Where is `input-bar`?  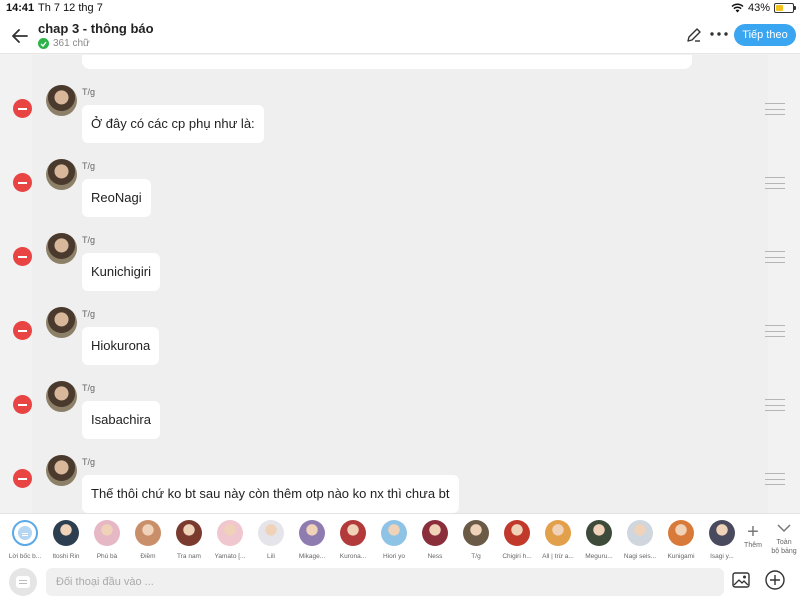 input-bar is located at coordinates (400, 582).